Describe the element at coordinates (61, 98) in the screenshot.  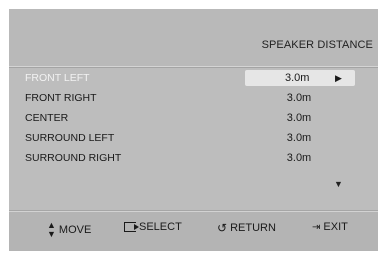
I see `list-item-label: FRONT RIGHT` at that location.